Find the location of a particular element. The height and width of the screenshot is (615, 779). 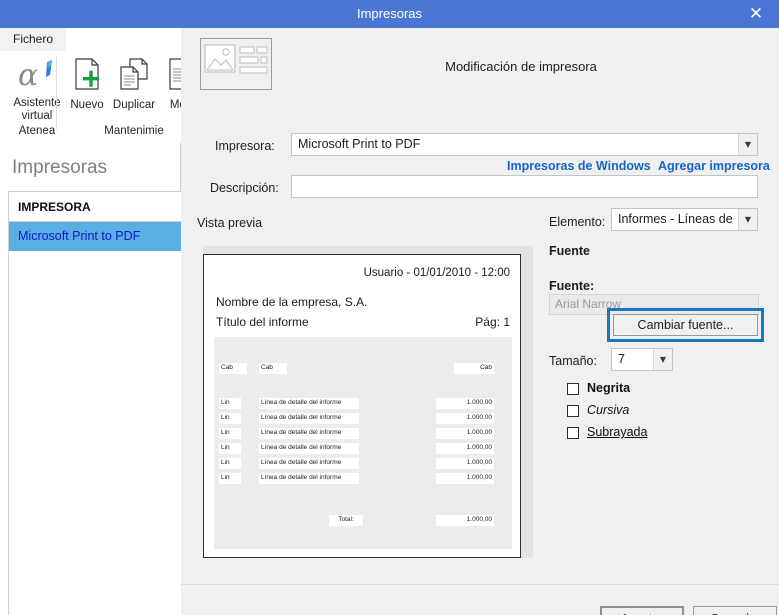

printer-select-value: Microsoft Print to PDF is located at coordinates (359, 144).